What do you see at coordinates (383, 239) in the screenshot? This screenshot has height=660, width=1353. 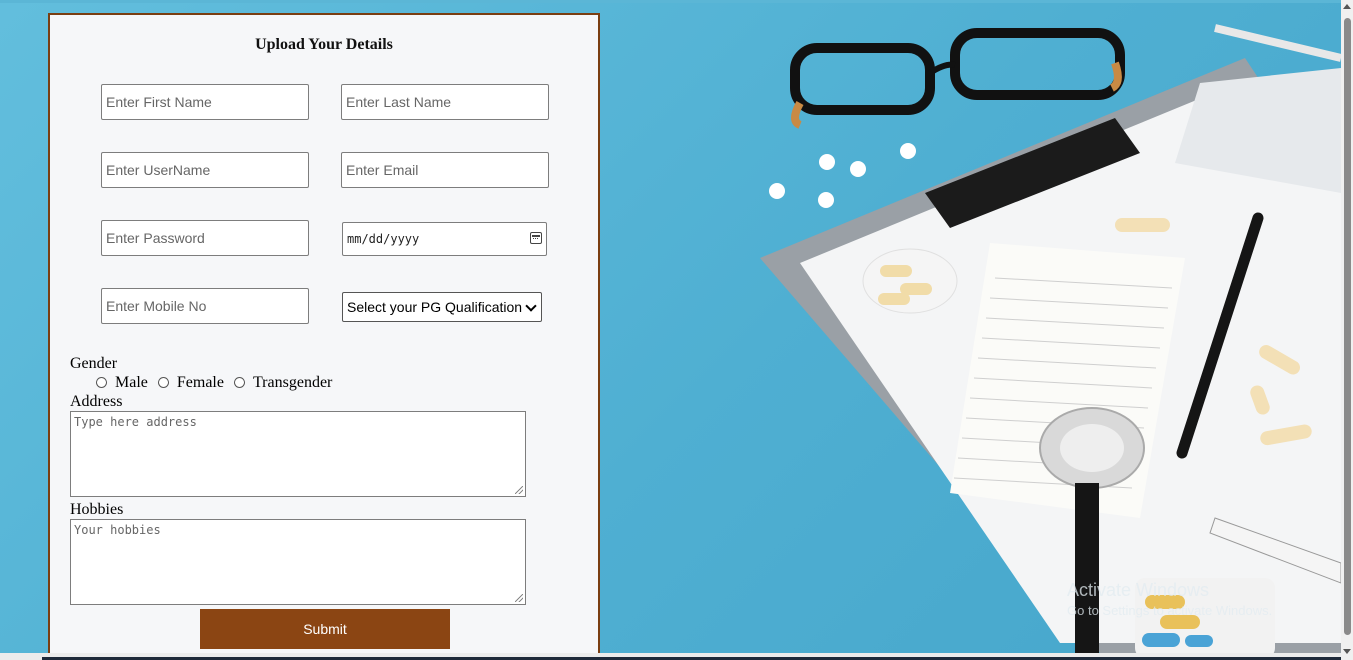 I see `date-placeholder: mm/dd/yyyy` at bounding box center [383, 239].